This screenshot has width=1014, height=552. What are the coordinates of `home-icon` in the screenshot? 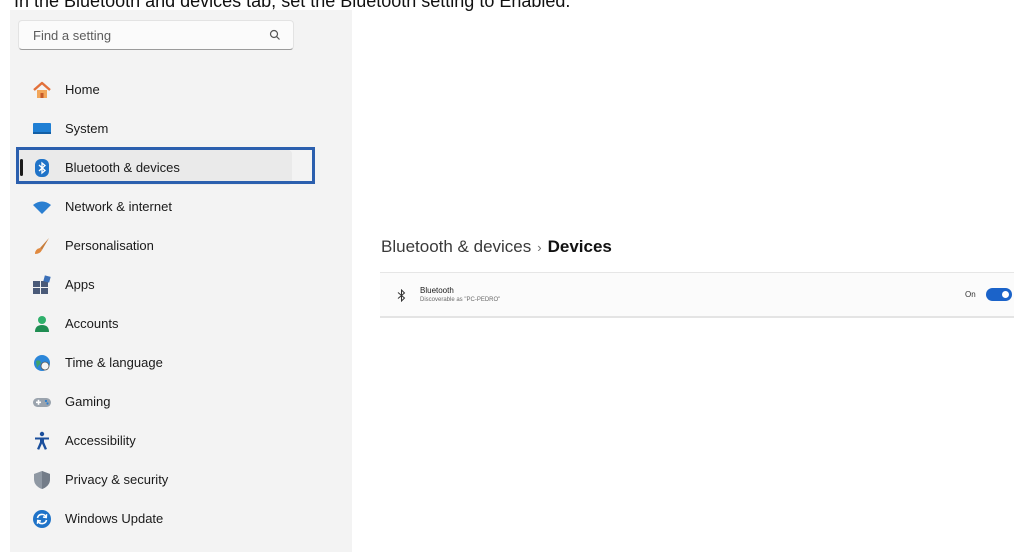 It's located at (42, 89).